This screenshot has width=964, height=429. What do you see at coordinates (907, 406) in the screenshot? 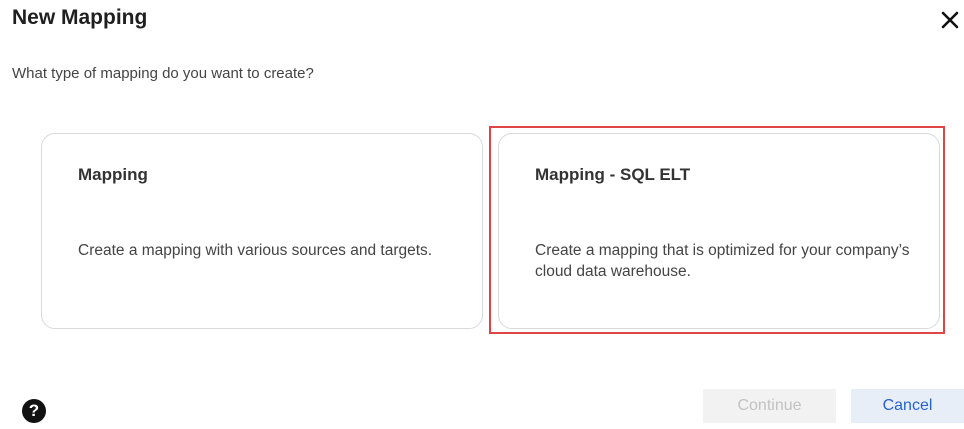
I see `cancel-button: Cancel` at bounding box center [907, 406].